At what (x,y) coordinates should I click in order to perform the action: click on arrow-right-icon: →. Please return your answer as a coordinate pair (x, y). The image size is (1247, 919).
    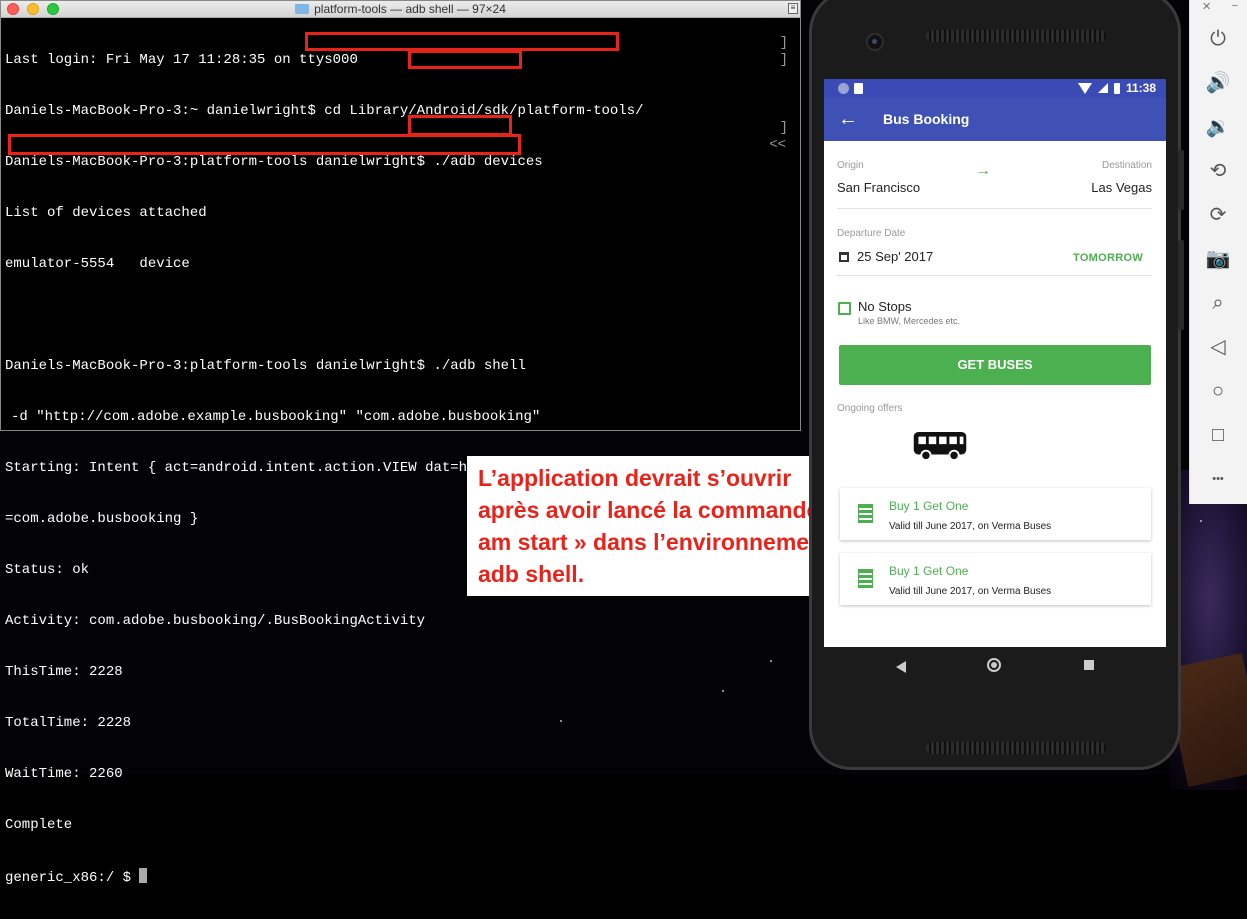
    Looking at the image, I should click on (983, 171).